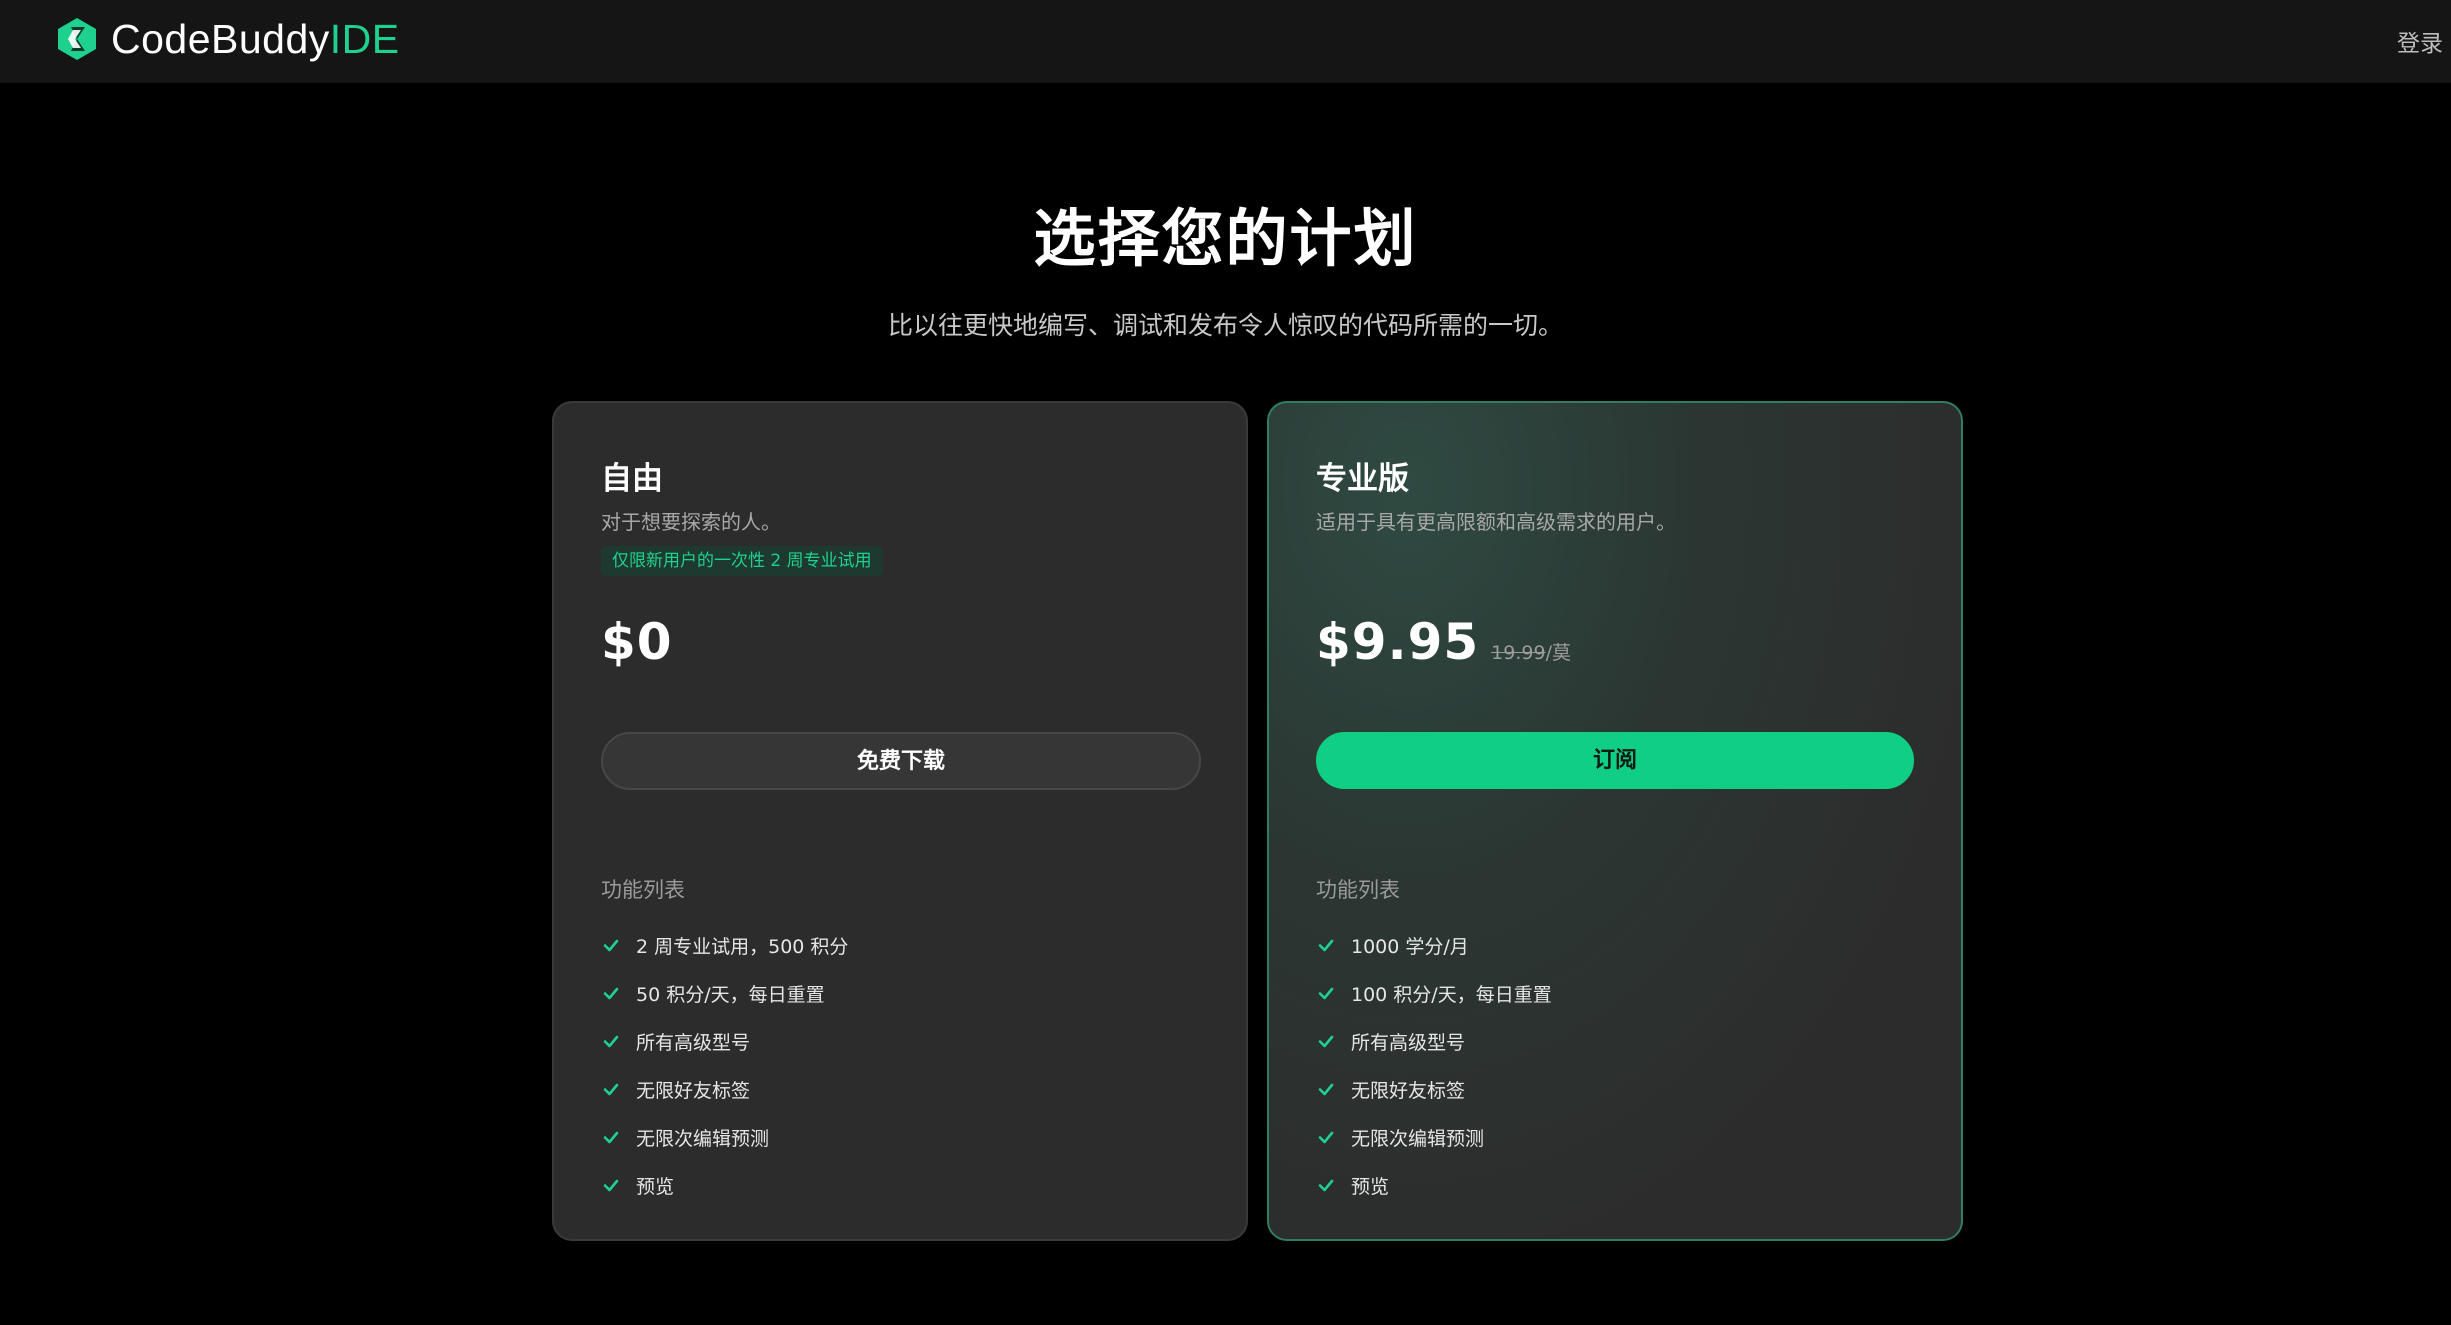  I want to click on subscribe-button: 订阅, so click(1615, 760).